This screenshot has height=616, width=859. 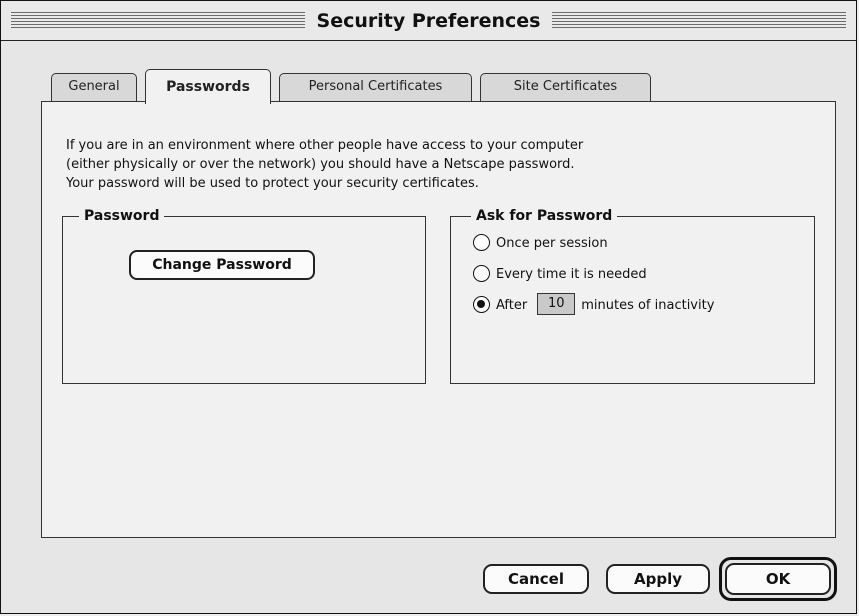 I want to click on cancel-button: Cancel, so click(x=536, y=579).